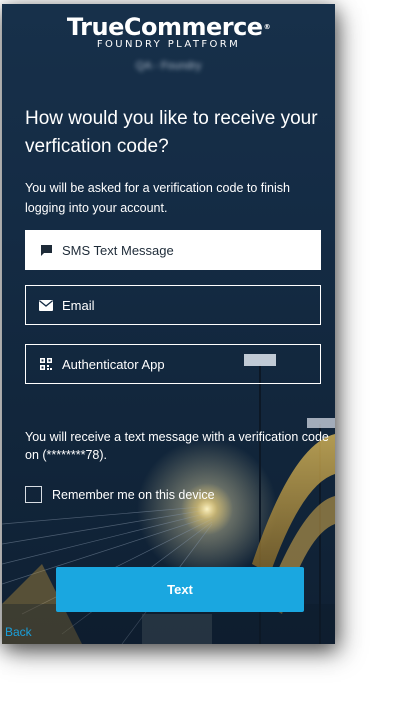 This screenshot has height=702, width=402. What do you see at coordinates (267, 27) in the screenshot?
I see `trademark-symbol: ®` at bounding box center [267, 27].